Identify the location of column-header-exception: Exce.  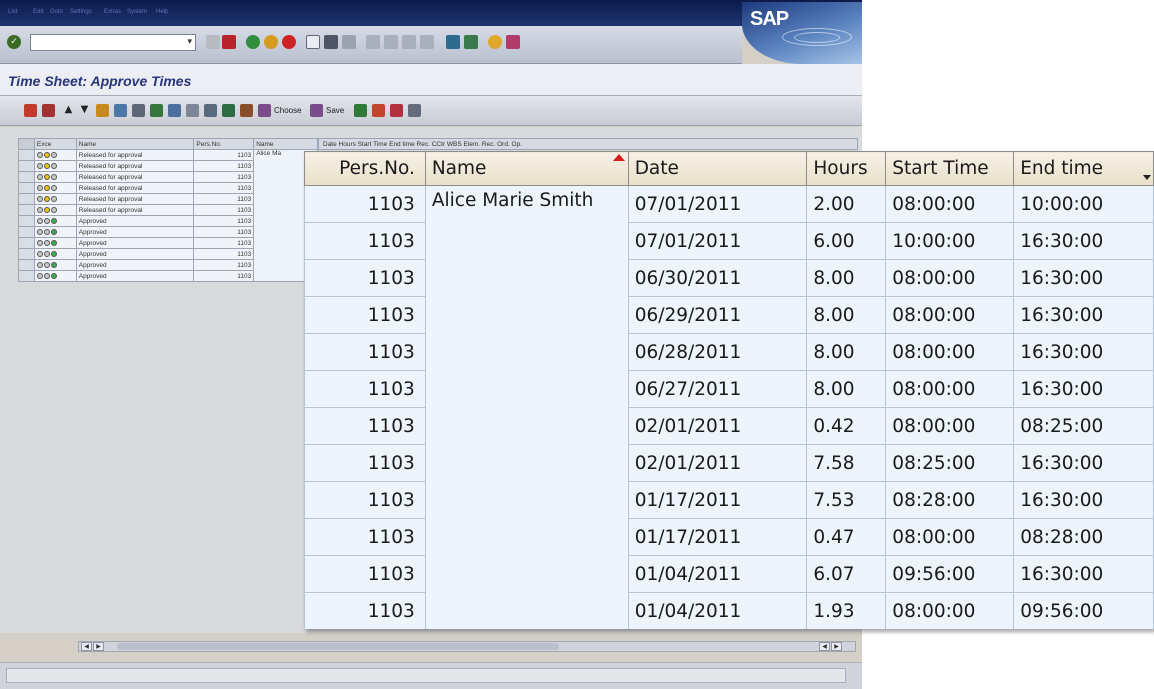
(55, 144).